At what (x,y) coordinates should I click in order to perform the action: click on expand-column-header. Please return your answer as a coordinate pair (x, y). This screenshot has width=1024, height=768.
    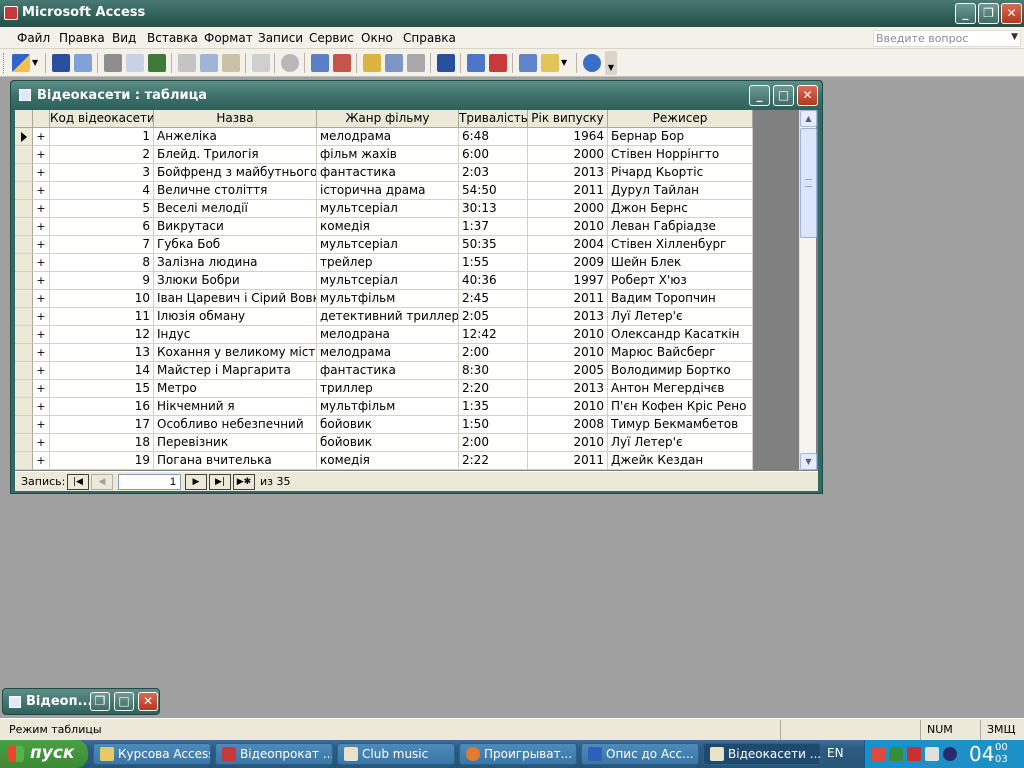
    Looking at the image, I should click on (41, 119).